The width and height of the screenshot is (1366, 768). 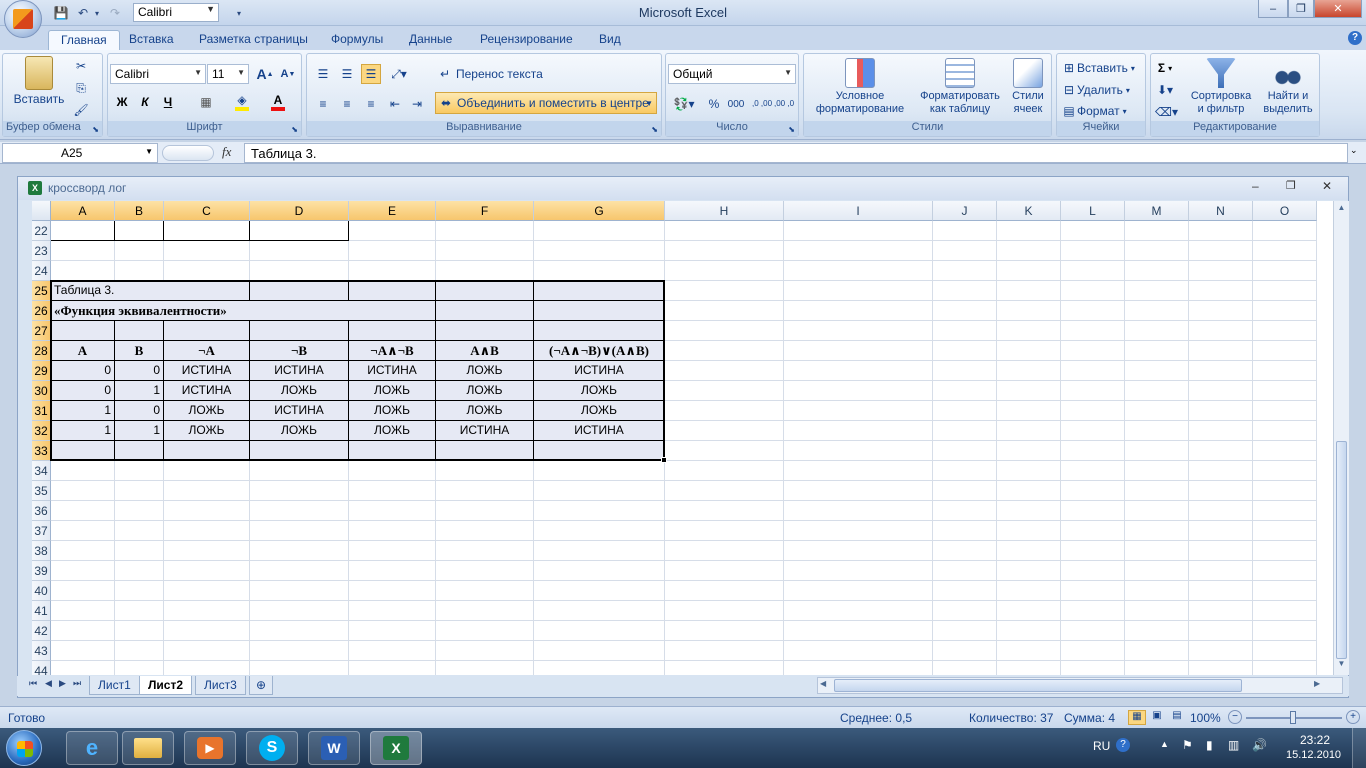 I want to click on cell-o23, so click(x=1285, y=251).